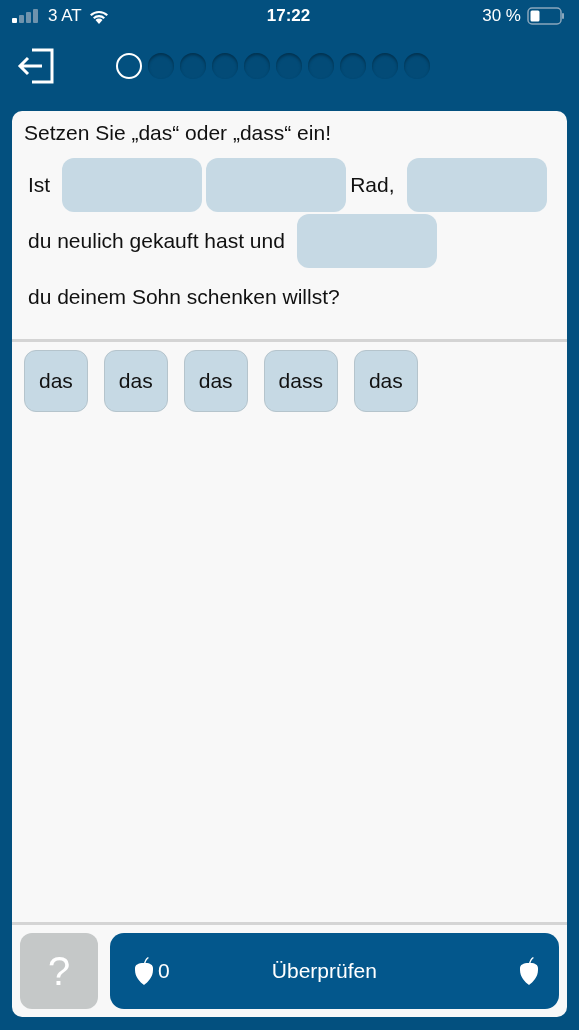  Describe the element at coordinates (288, 16) in the screenshot. I see `clock: 17:22` at that location.